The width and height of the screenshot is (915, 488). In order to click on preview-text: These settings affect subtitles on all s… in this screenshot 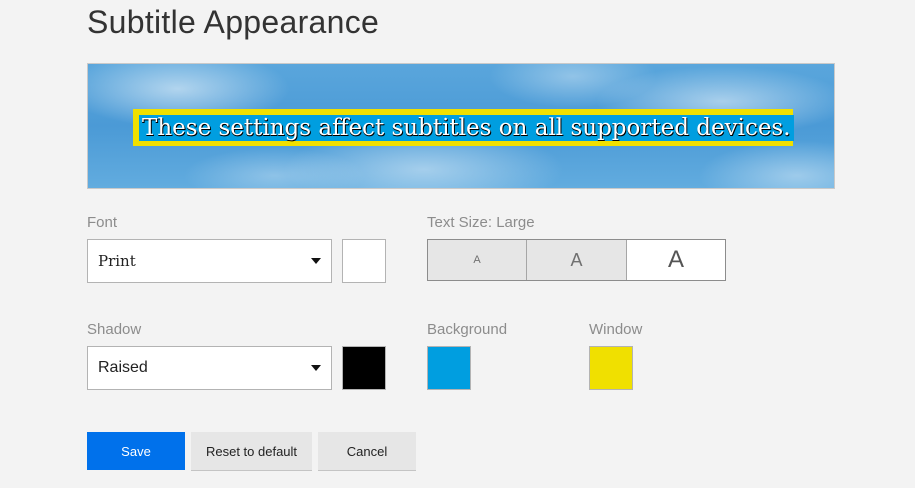, I will do `click(466, 127)`.